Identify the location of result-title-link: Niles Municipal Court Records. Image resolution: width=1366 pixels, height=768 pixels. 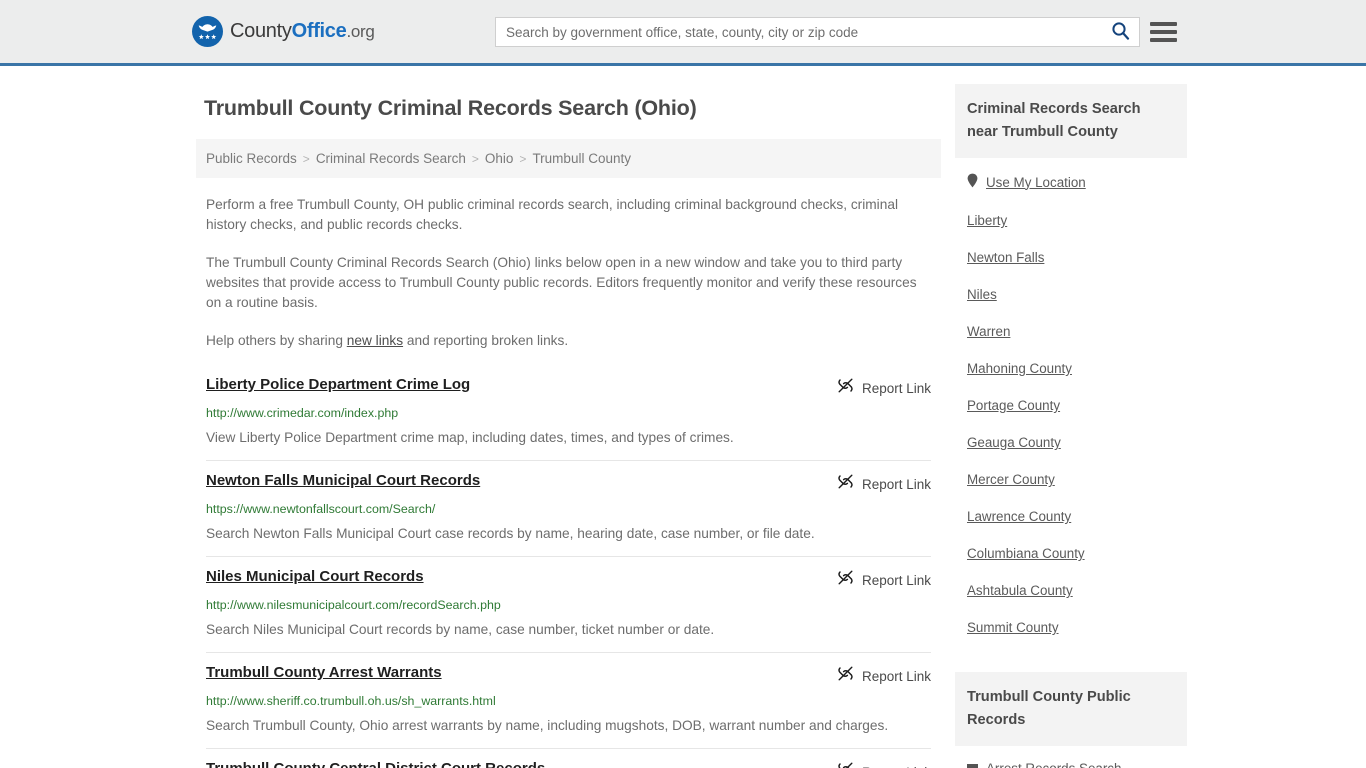
(315, 577).